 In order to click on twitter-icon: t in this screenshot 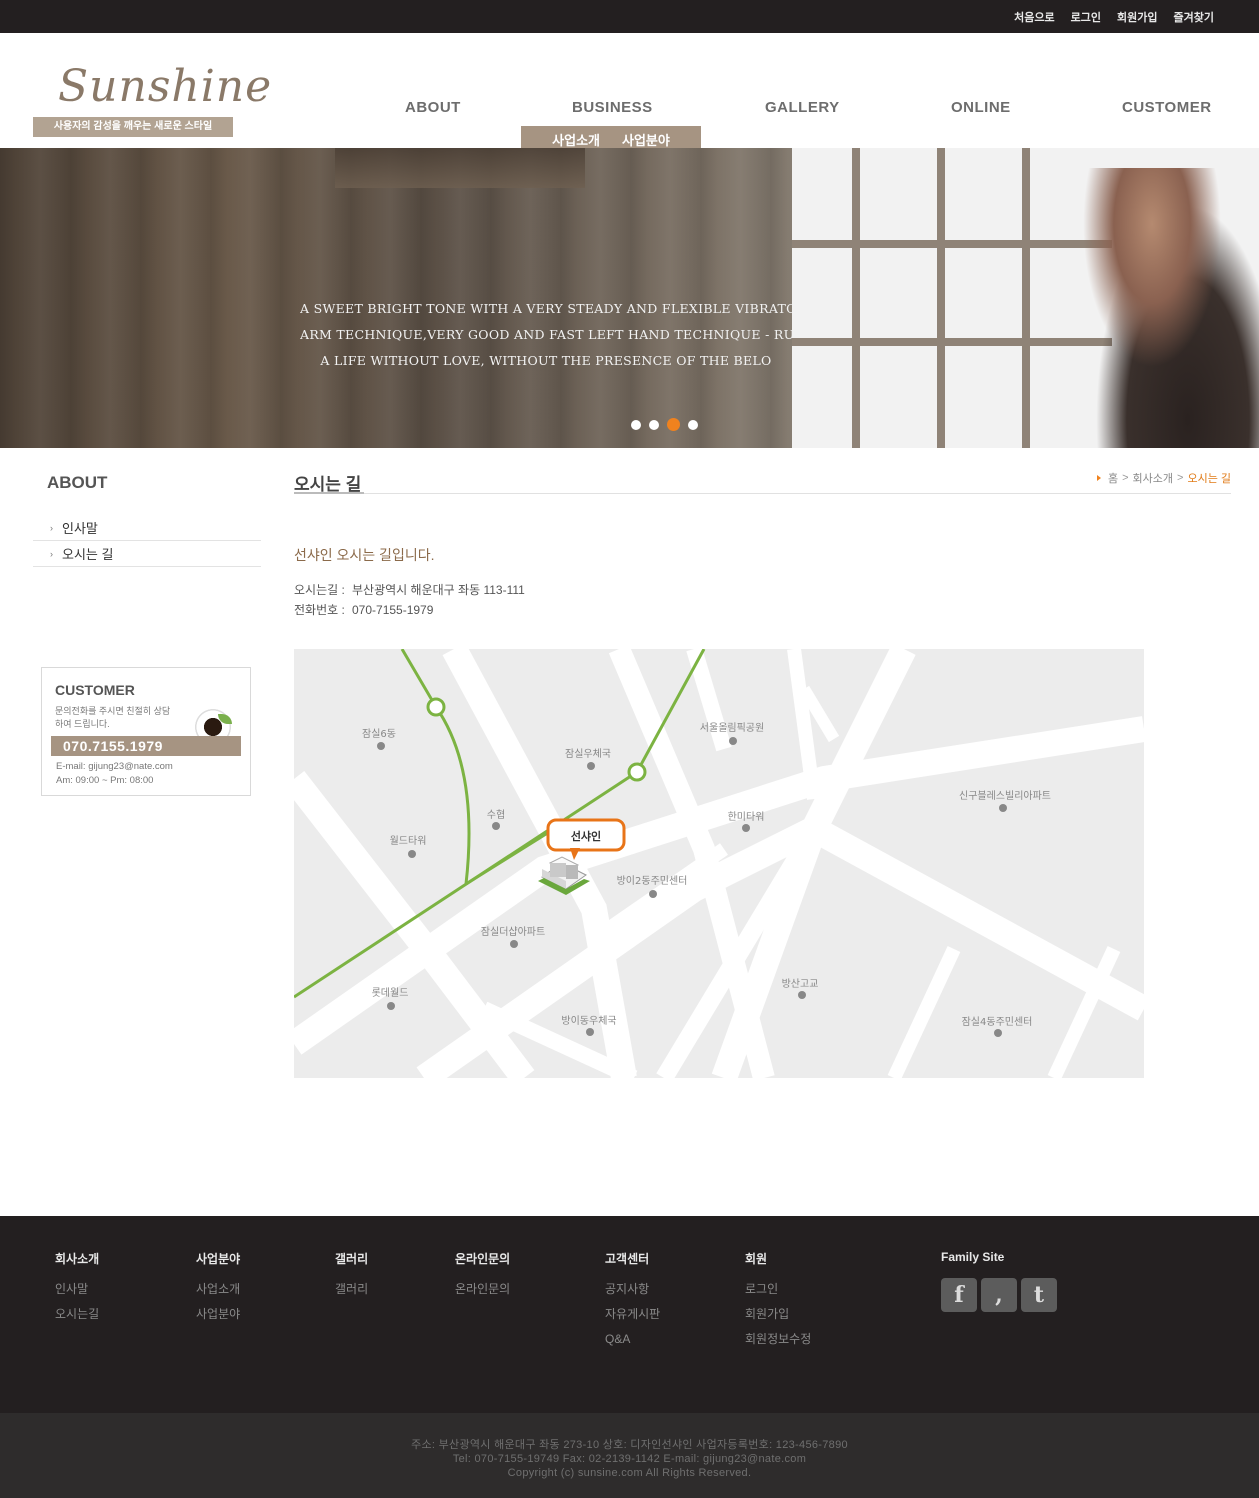, I will do `click(1039, 1295)`.